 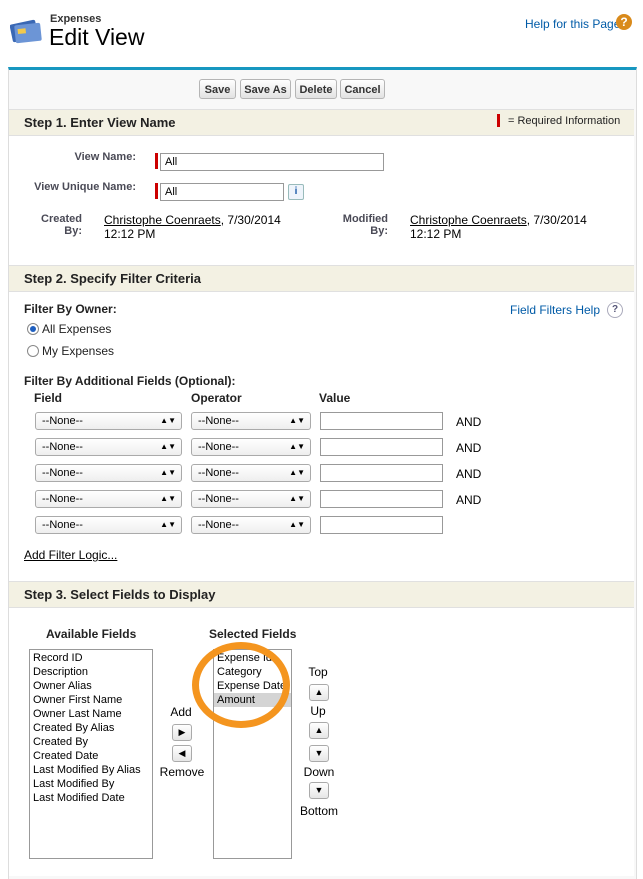 What do you see at coordinates (222, 192) in the screenshot?
I see `view-unique-name-input` at bounding box center [222, 192].